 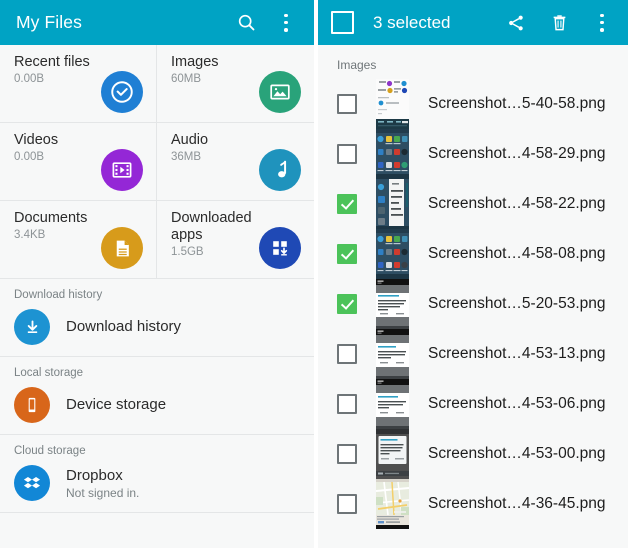 What do you see at coordinates (190, 140) in the screenshot?
I see `category-name: Audio` at bounding box center [190, 140].